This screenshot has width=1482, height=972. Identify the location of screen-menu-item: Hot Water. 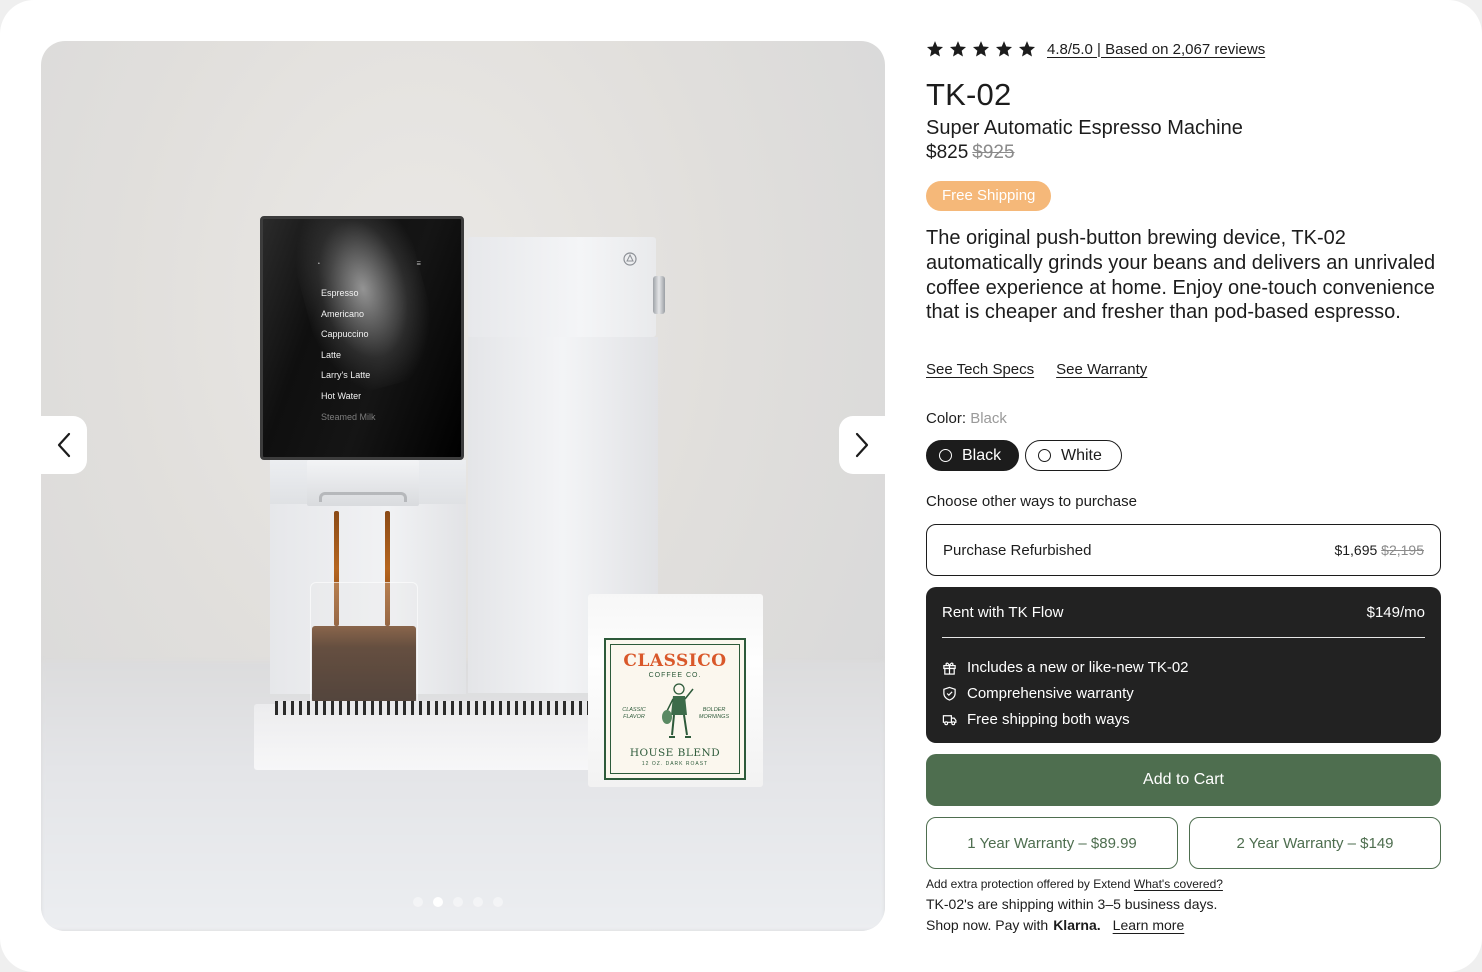
(341, 395).